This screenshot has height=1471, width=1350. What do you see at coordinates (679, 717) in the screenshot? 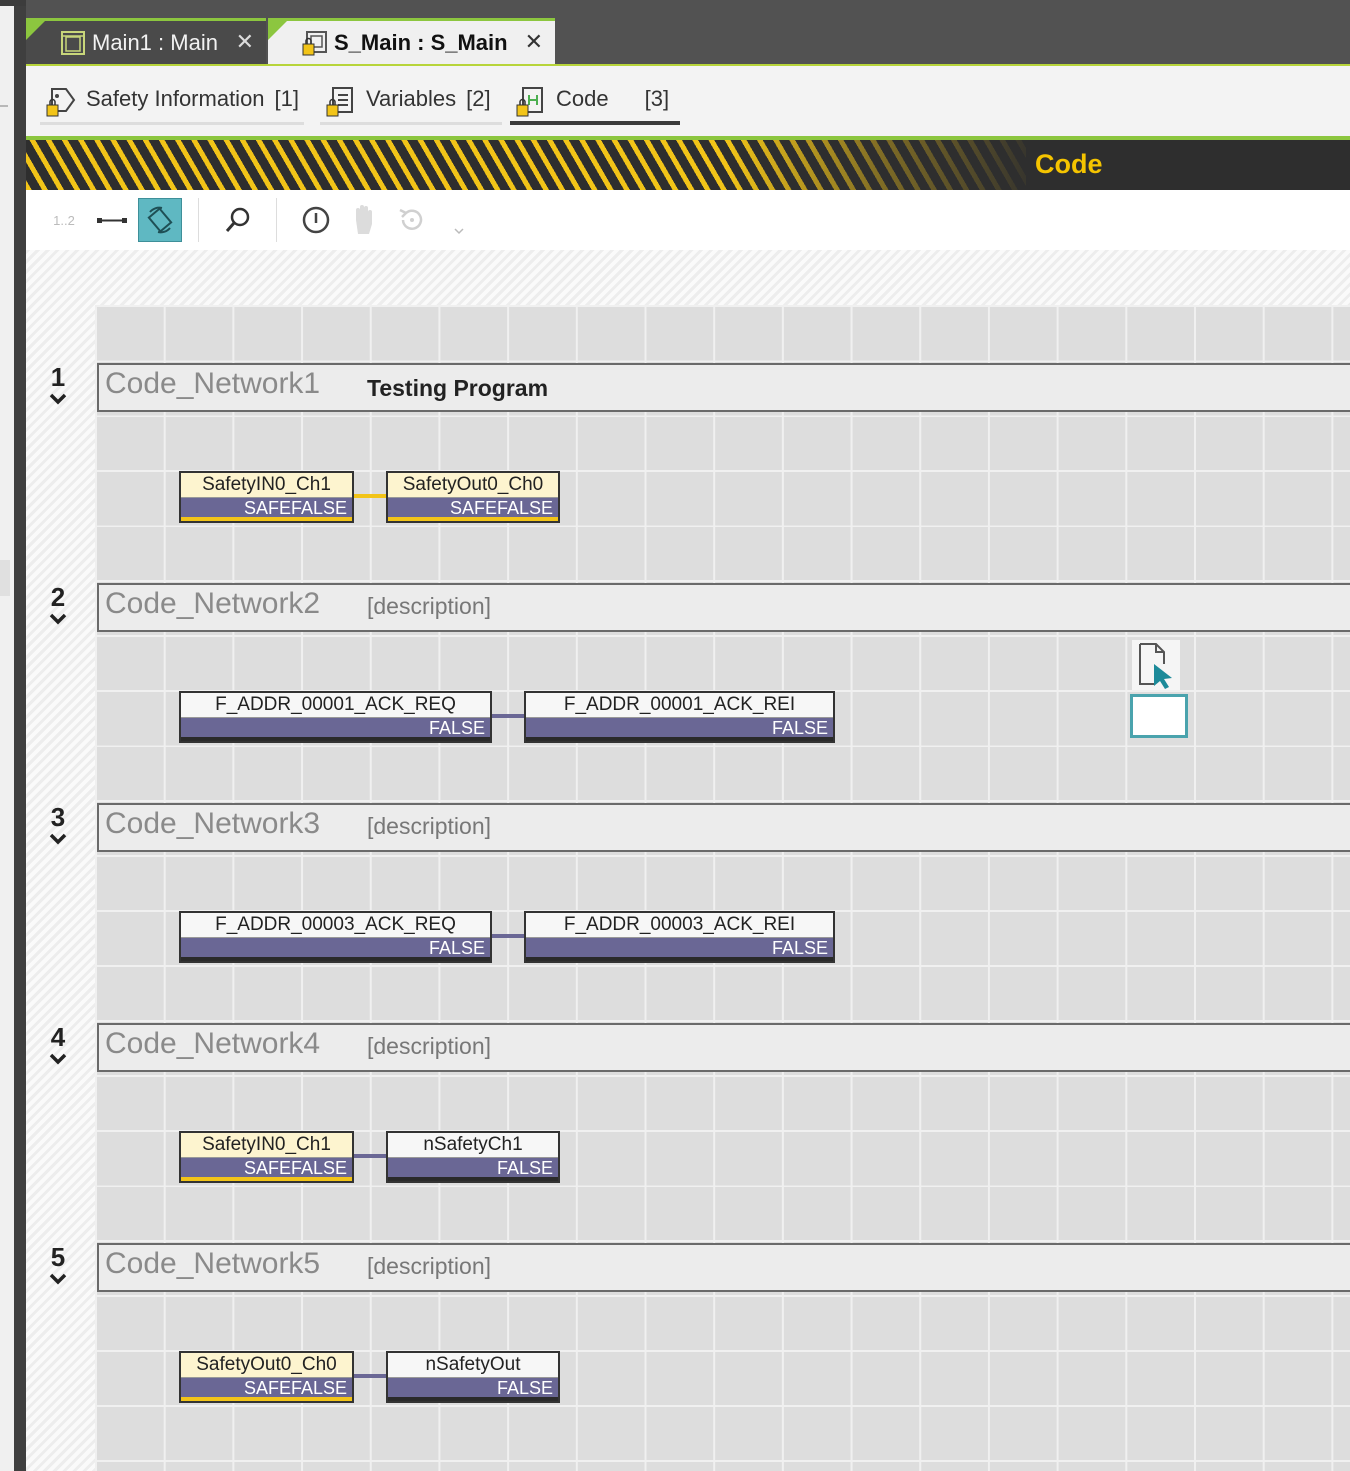
I see `coil-variable: F_ADDR_00001_ACK_REI FALSE` at bounding box center [679, 717].